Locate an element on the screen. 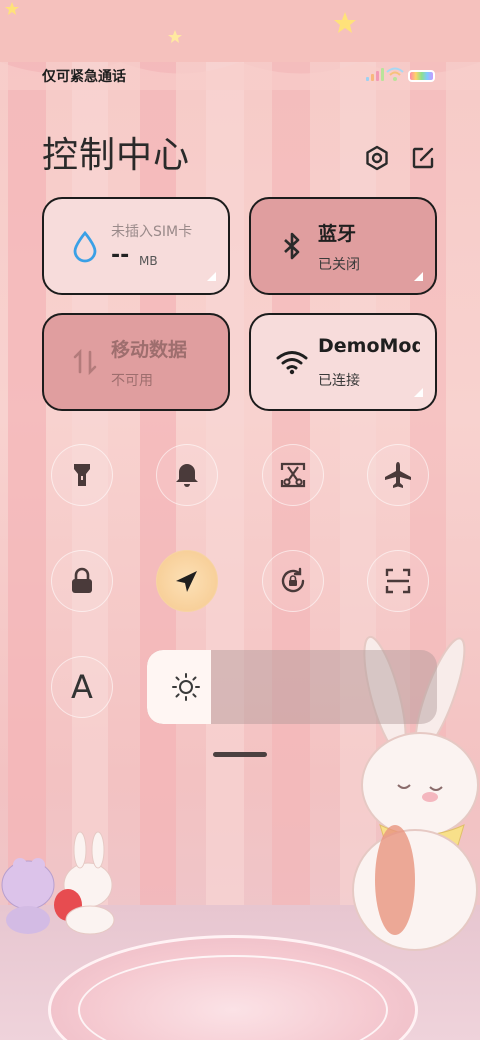 The height and width of the screenshot is (1040, 480). flashlight-icon is located at coordinates (82, 475).